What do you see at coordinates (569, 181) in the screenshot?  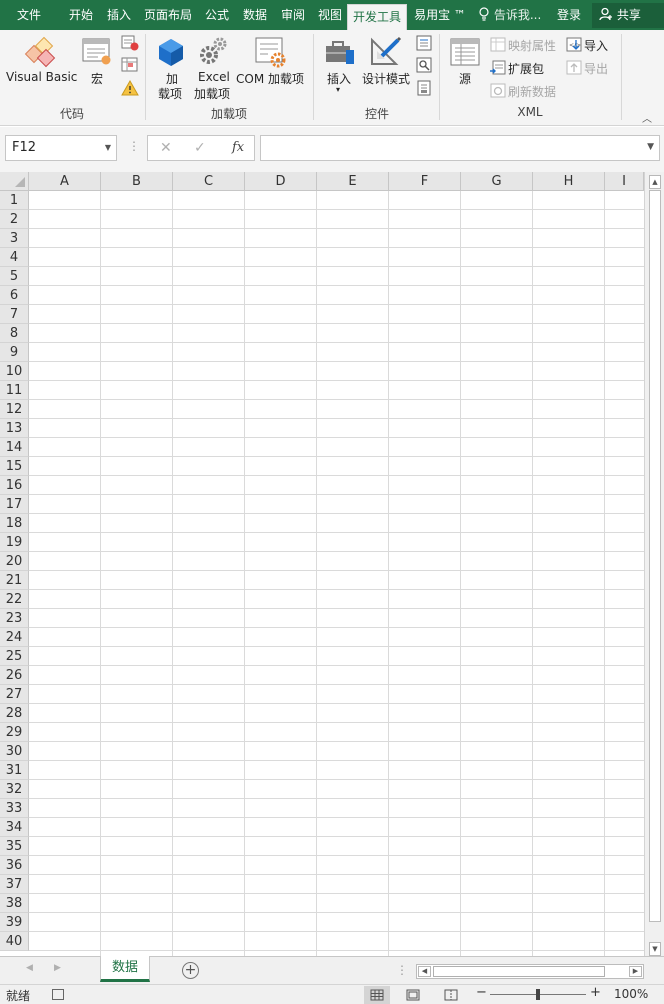 I see `column-header: H` at bounding box center [569, 181].